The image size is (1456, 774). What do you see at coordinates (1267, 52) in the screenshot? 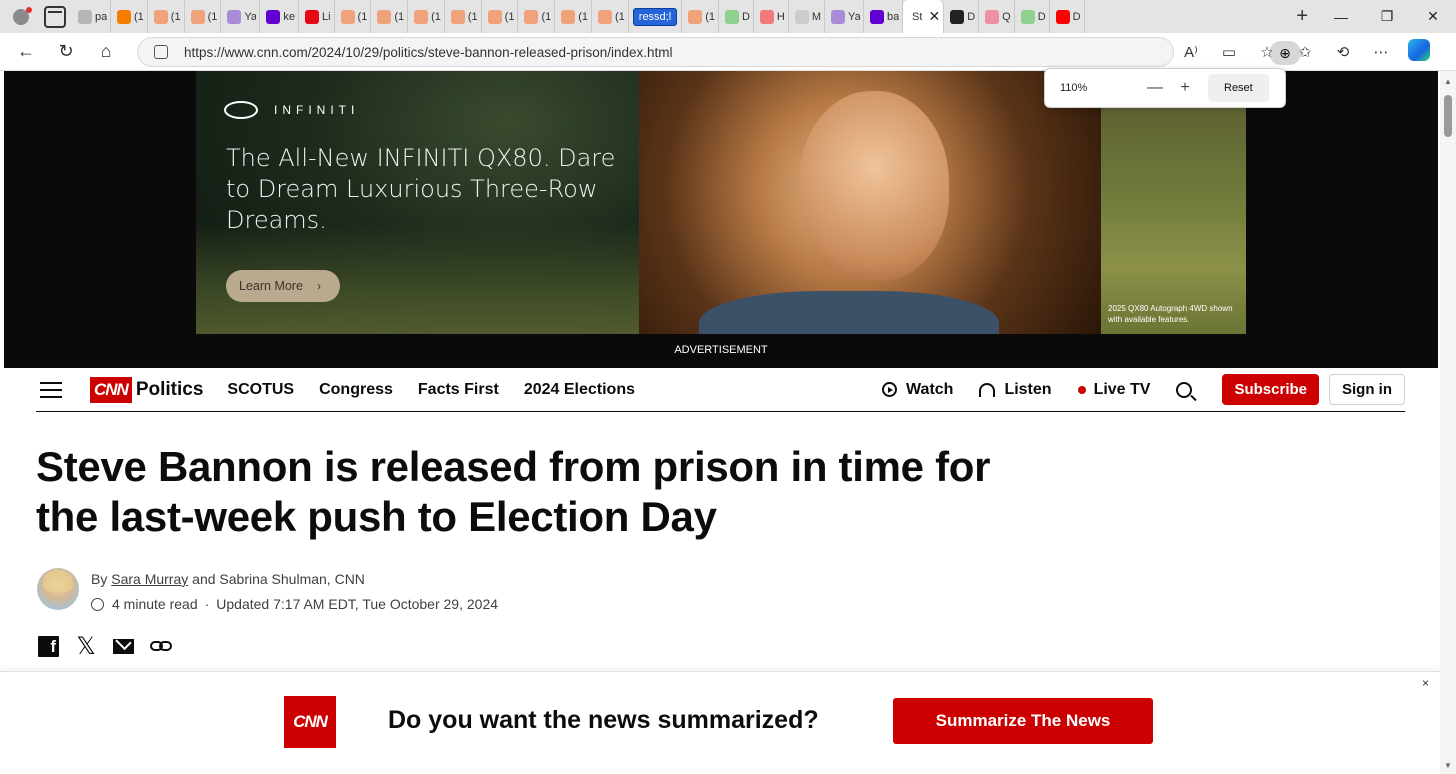
I see `favorite-star-icon: ☆` at bounding box center [1267, 52].